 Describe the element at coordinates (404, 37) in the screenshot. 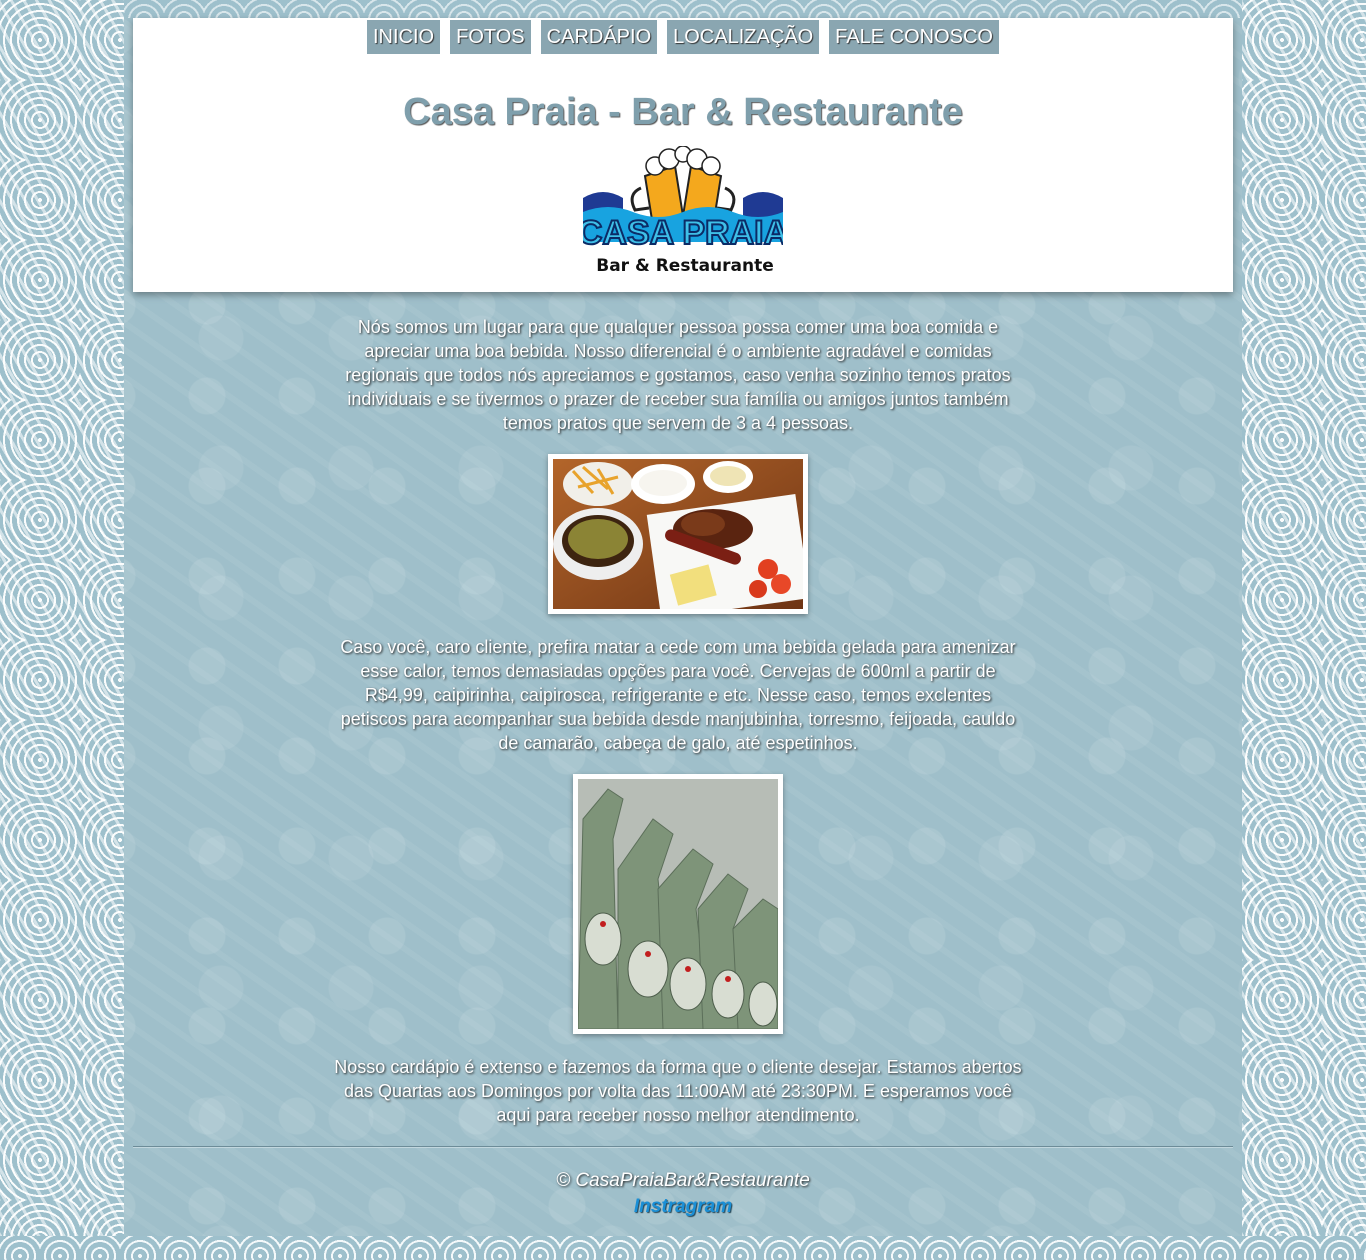

I see `nav-inicio: INICIO` at that location.